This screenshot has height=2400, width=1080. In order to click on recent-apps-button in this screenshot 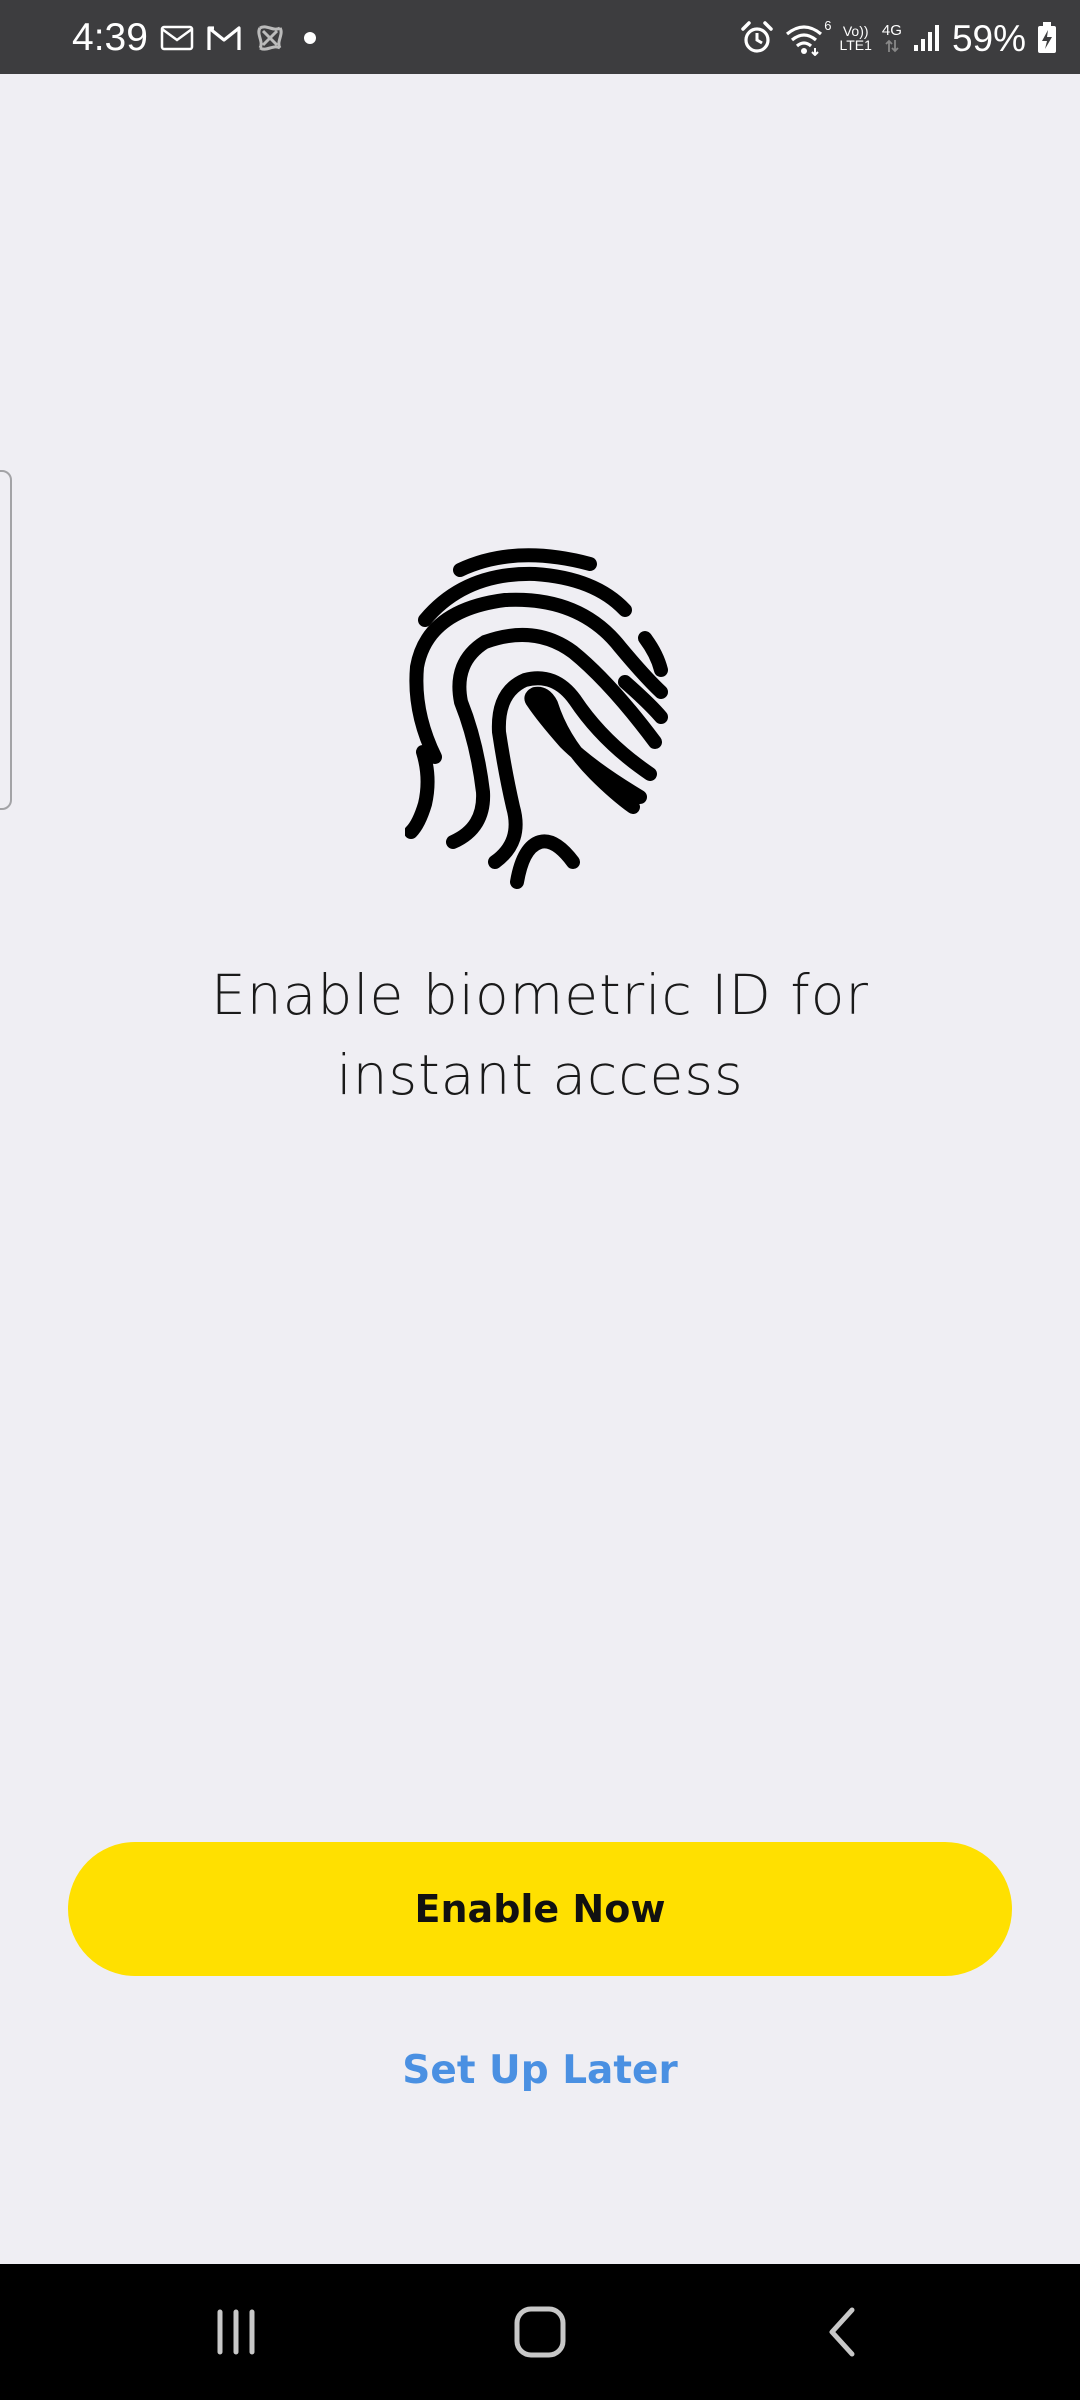, I will do `click(236, 2332)`.